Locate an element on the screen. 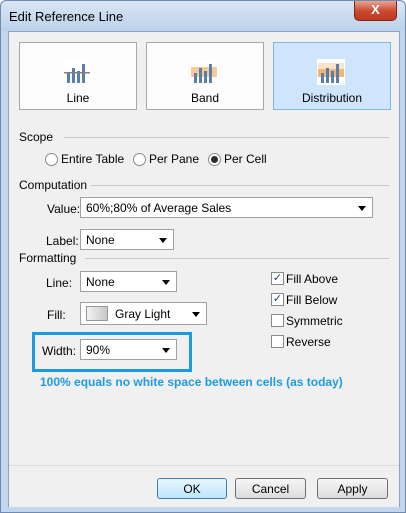 The height and width of the screenshot is (513, 406). mode-distribution-button: Distribution is located at coordinates (332, 76).